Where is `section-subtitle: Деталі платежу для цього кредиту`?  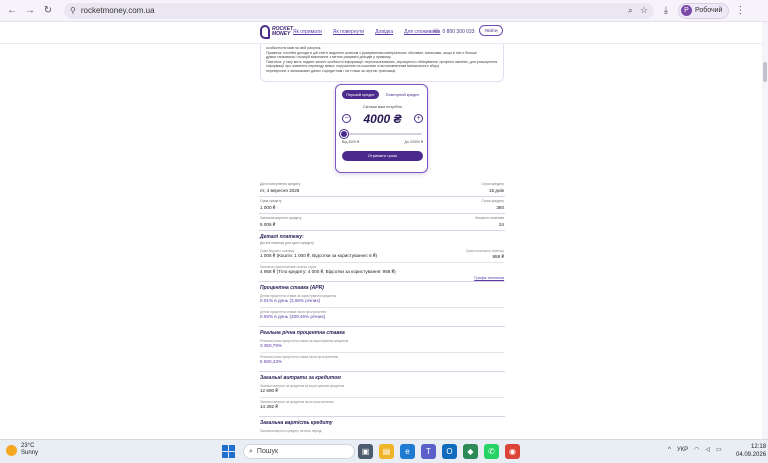
section-subtitle: Деталі платежу для цього кредиту is located at coordinates (287, 243).